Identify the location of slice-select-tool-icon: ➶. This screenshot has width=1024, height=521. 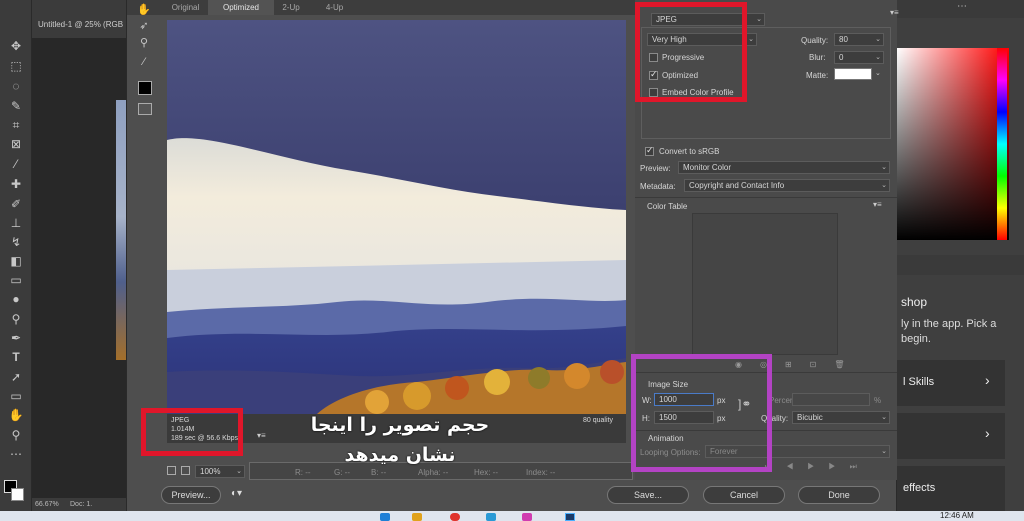
(144, 26).